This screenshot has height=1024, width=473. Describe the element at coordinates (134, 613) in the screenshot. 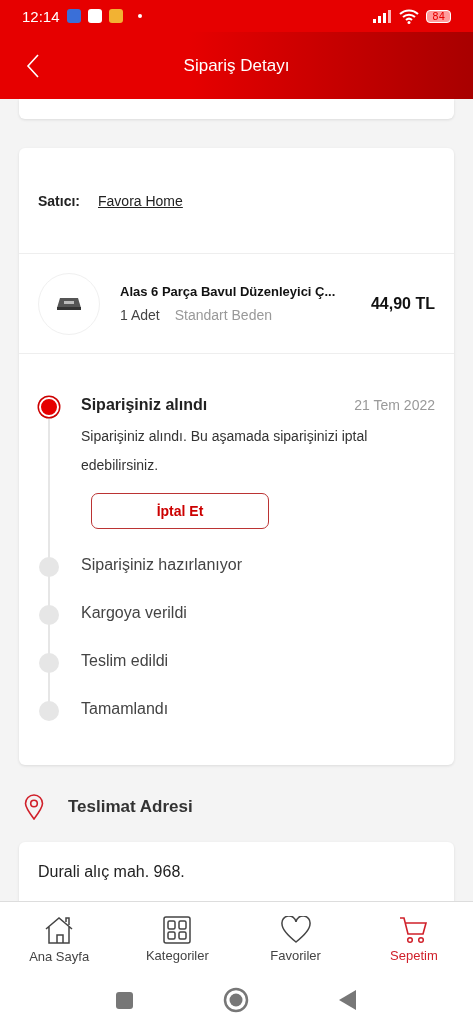

I see `step-title: Kargoya verildi` at that location.